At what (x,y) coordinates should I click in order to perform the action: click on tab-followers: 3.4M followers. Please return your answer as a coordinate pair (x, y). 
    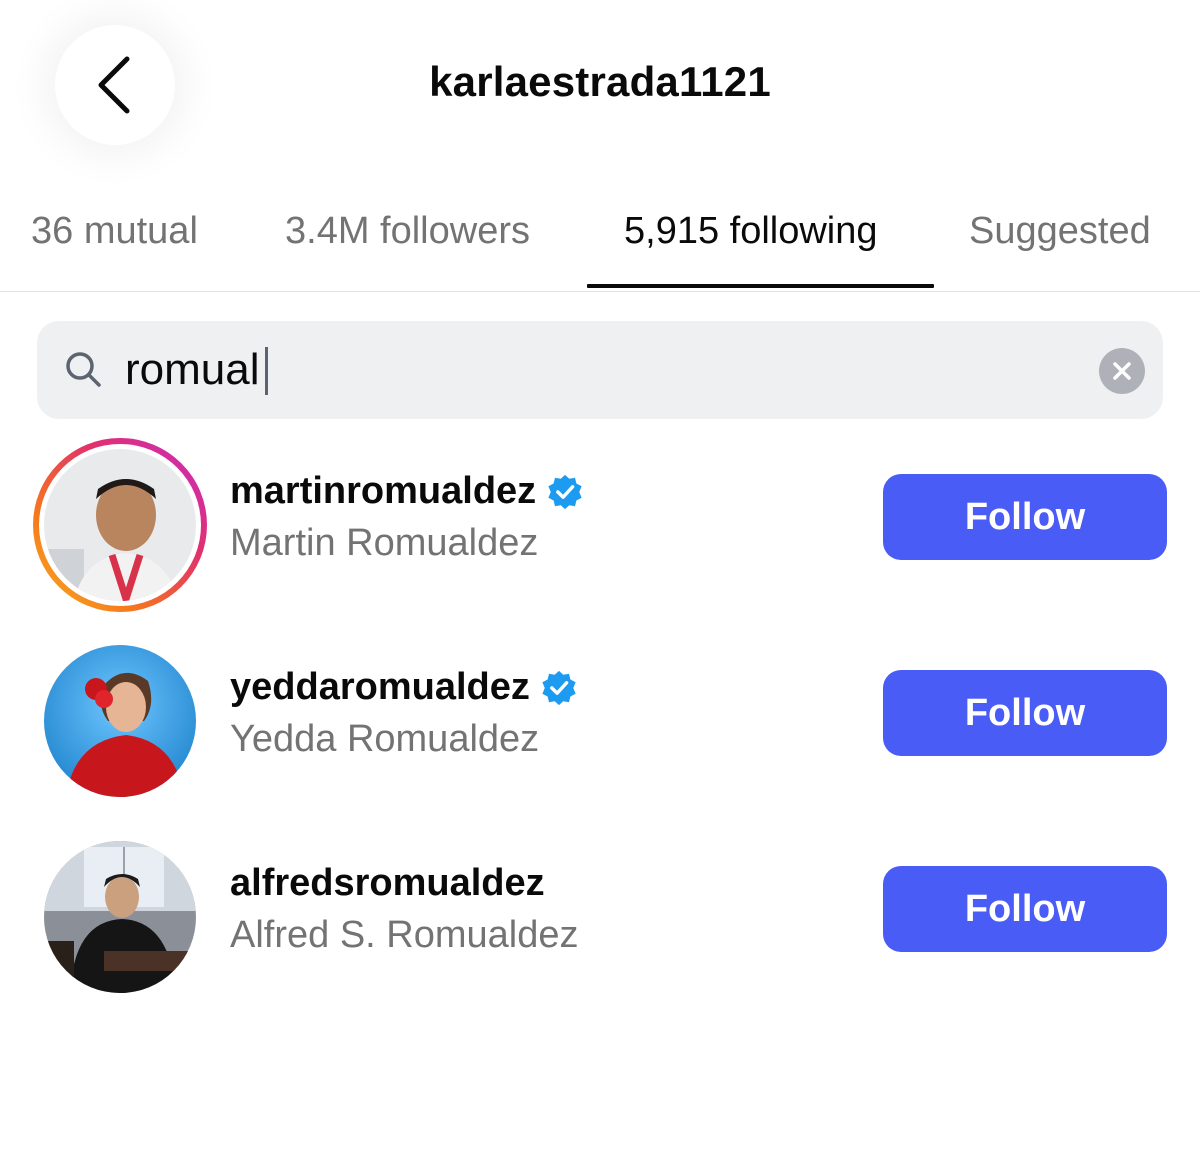
    Looking at the image, I should click on (407, 251).